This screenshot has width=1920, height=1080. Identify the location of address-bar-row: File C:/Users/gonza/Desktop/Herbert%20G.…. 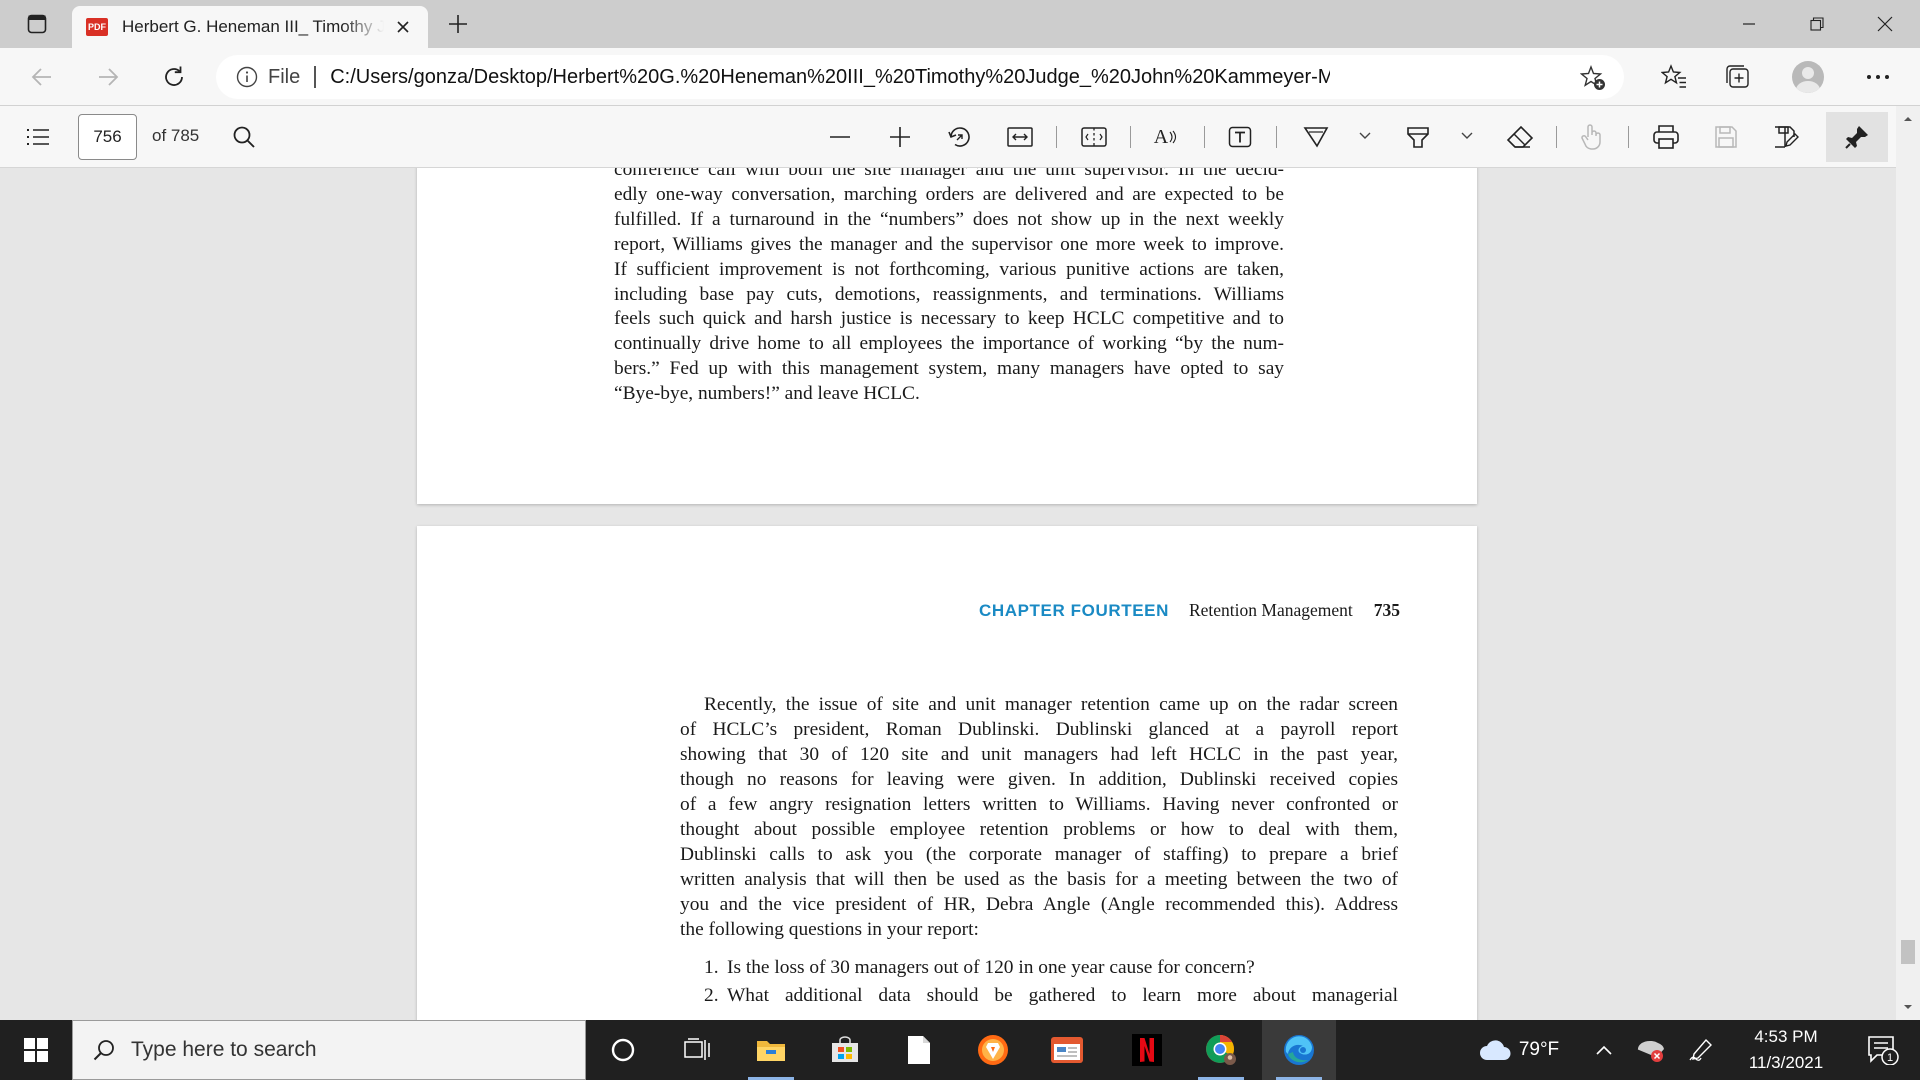
(960, 77).